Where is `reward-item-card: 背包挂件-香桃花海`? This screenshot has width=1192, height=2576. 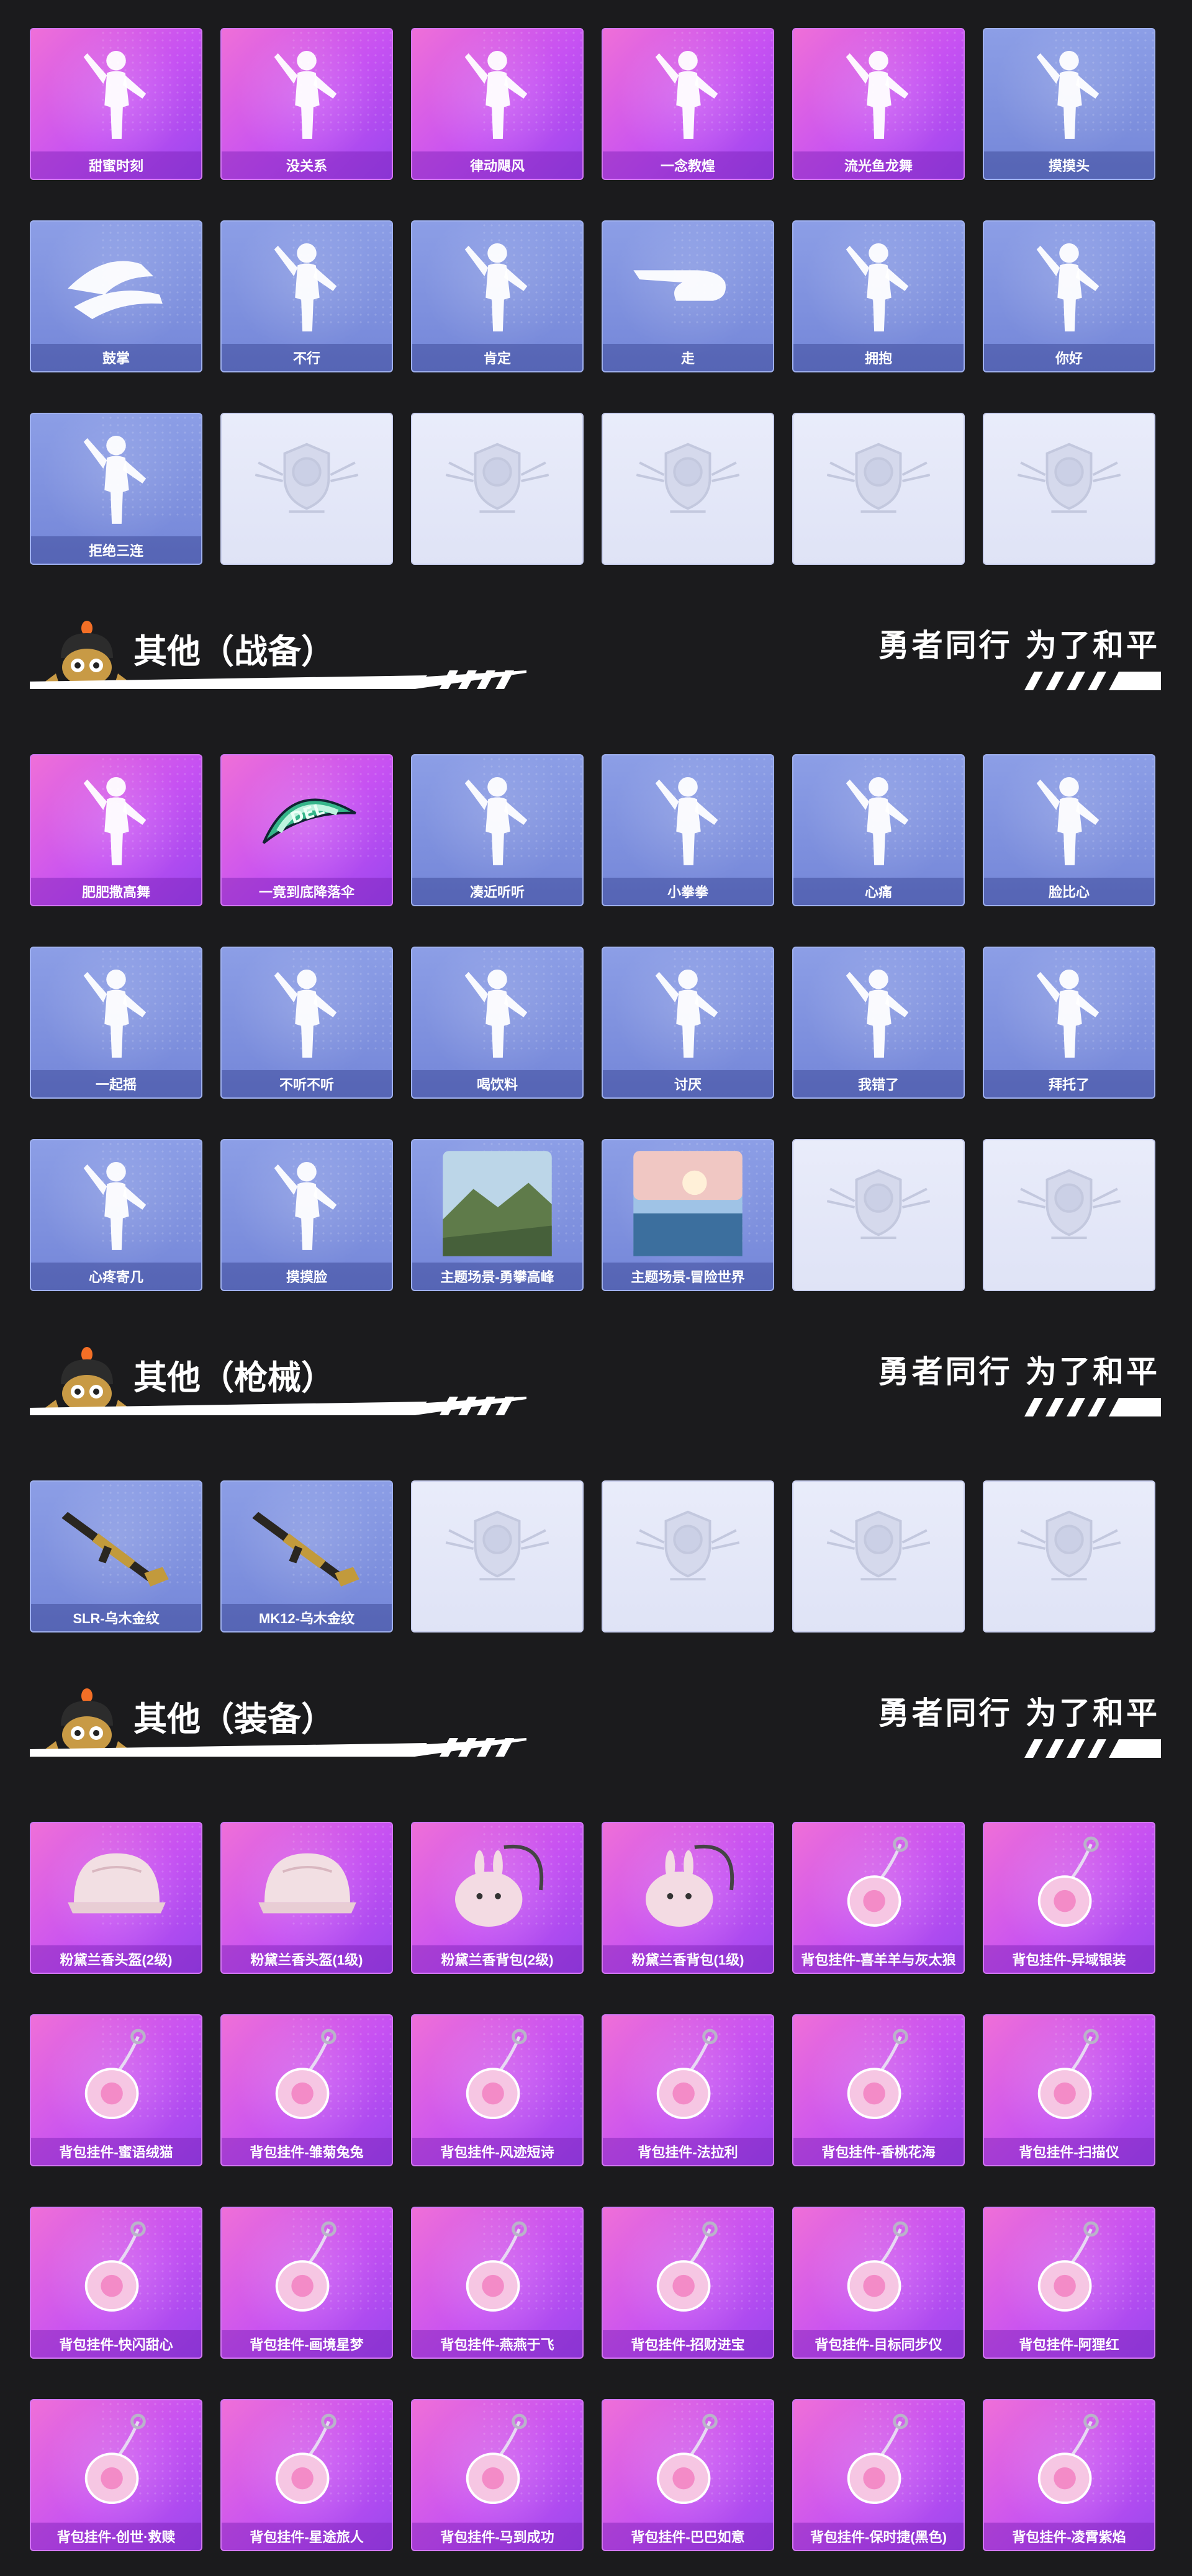 reward-item-card: 背包挂件-香桃花海 is located at coordinates (878, 2090).